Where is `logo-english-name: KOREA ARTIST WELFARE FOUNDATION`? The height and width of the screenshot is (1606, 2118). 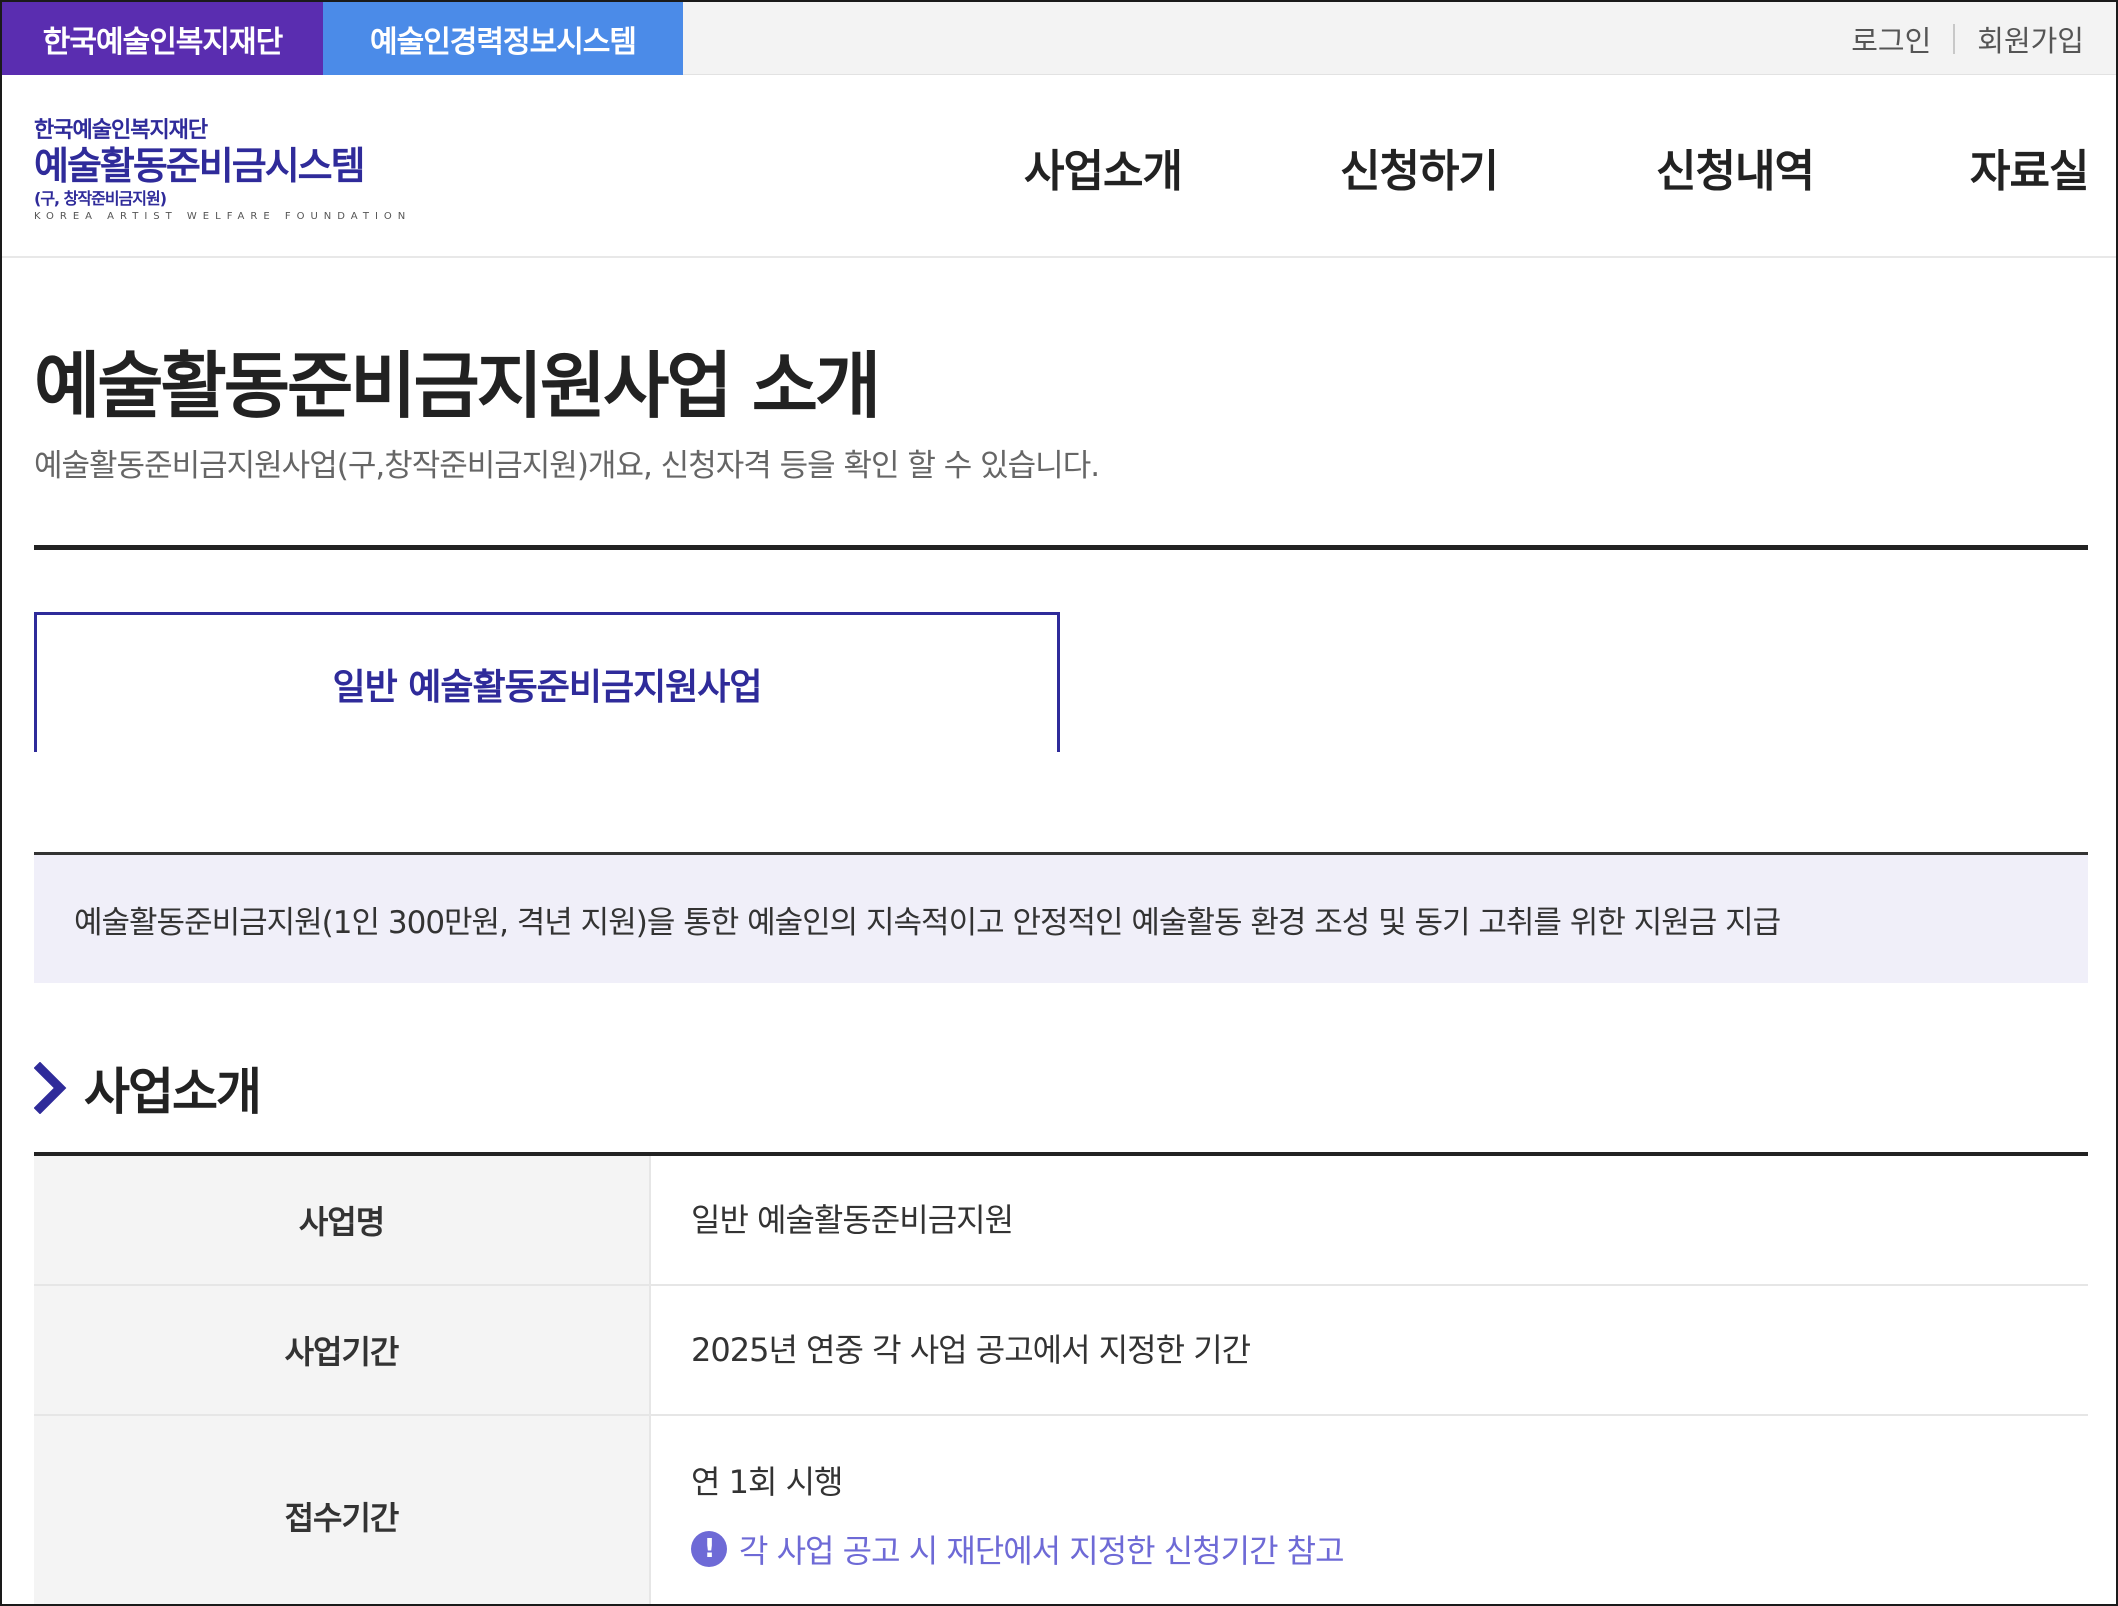
logo-english-name: KOREA ARTIST WELFARE FOUNDATION is located at coordinates (223, 216).